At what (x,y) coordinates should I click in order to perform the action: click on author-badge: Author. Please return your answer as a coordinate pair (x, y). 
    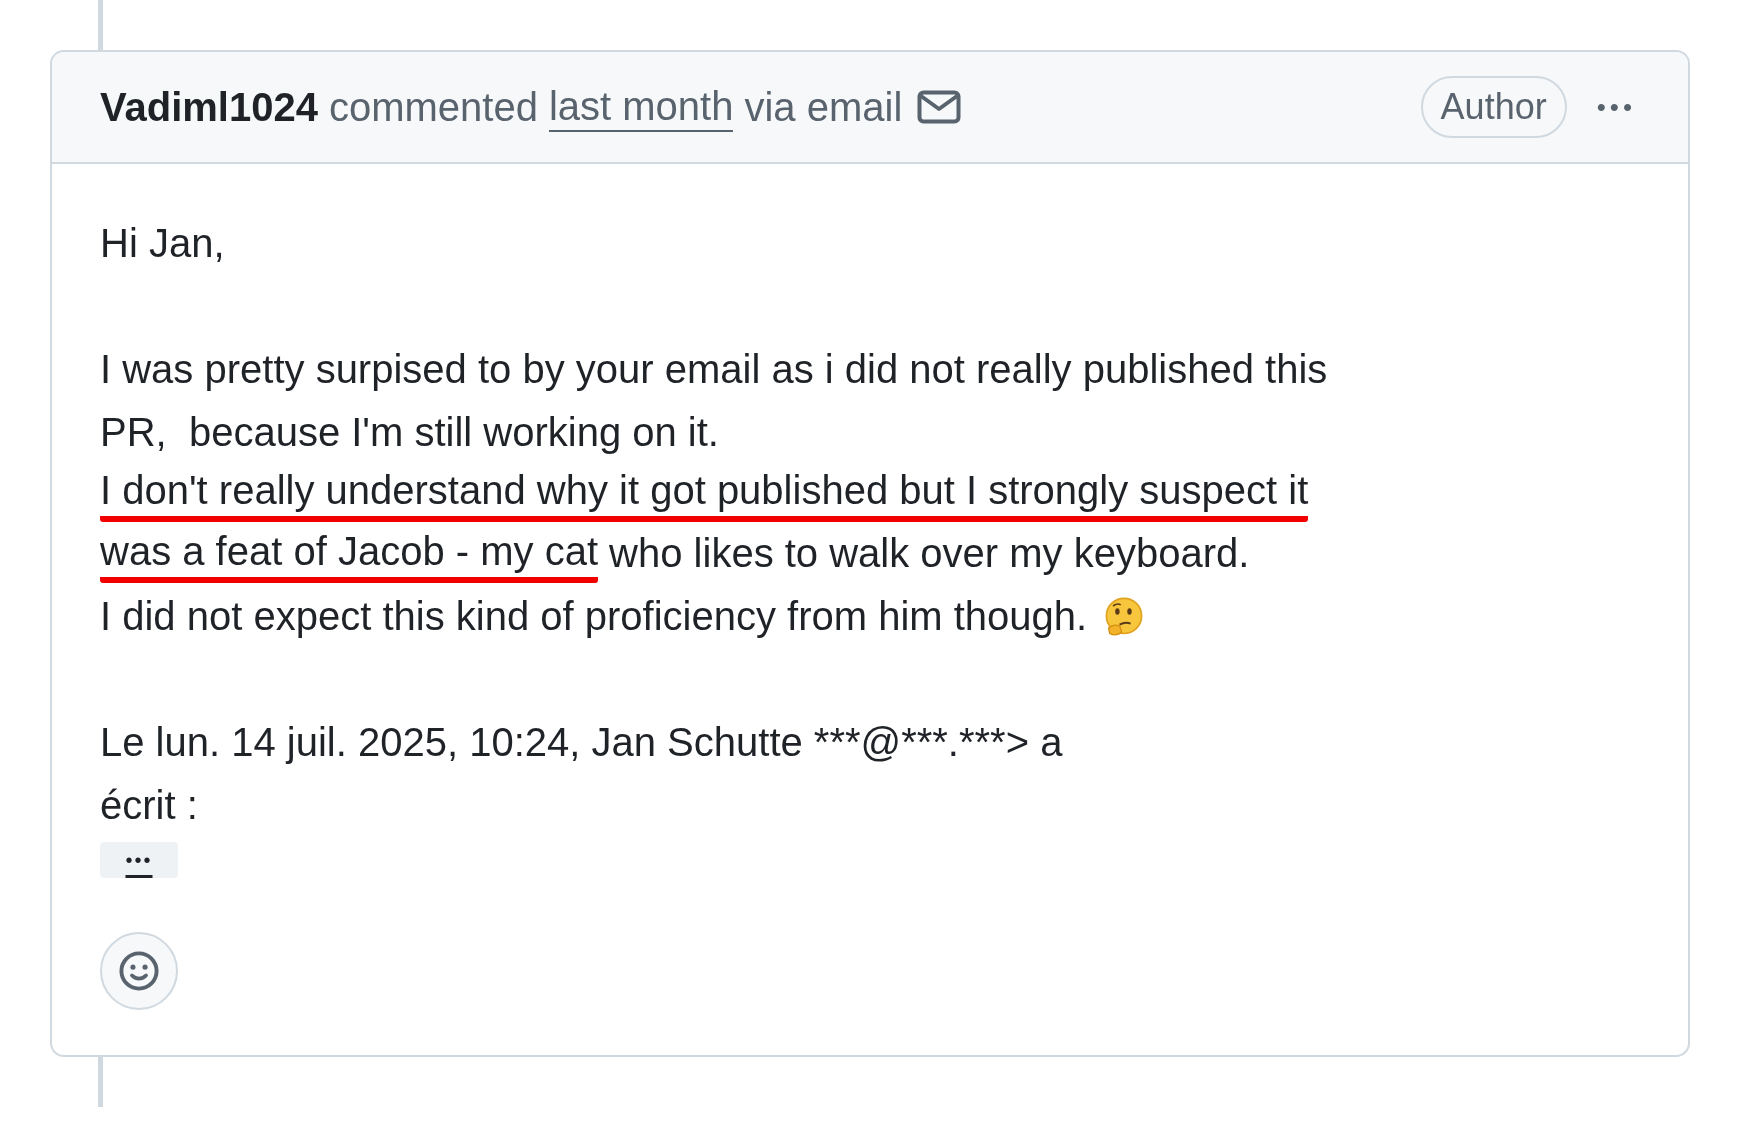
    Looking at the image, I should click on (1493, 107).